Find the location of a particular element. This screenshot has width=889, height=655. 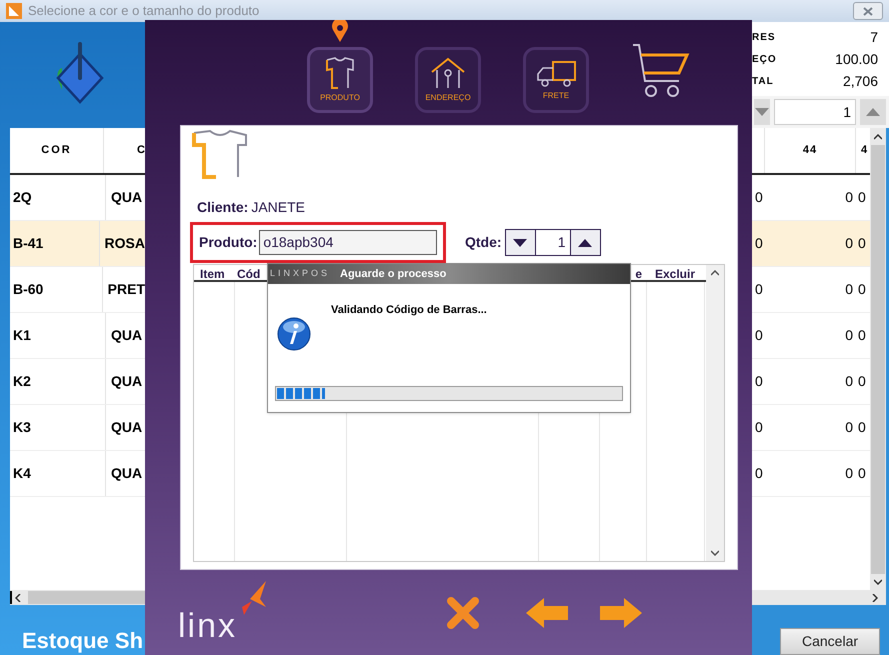

summary-label: TAL is located at coordinates (763, 81).